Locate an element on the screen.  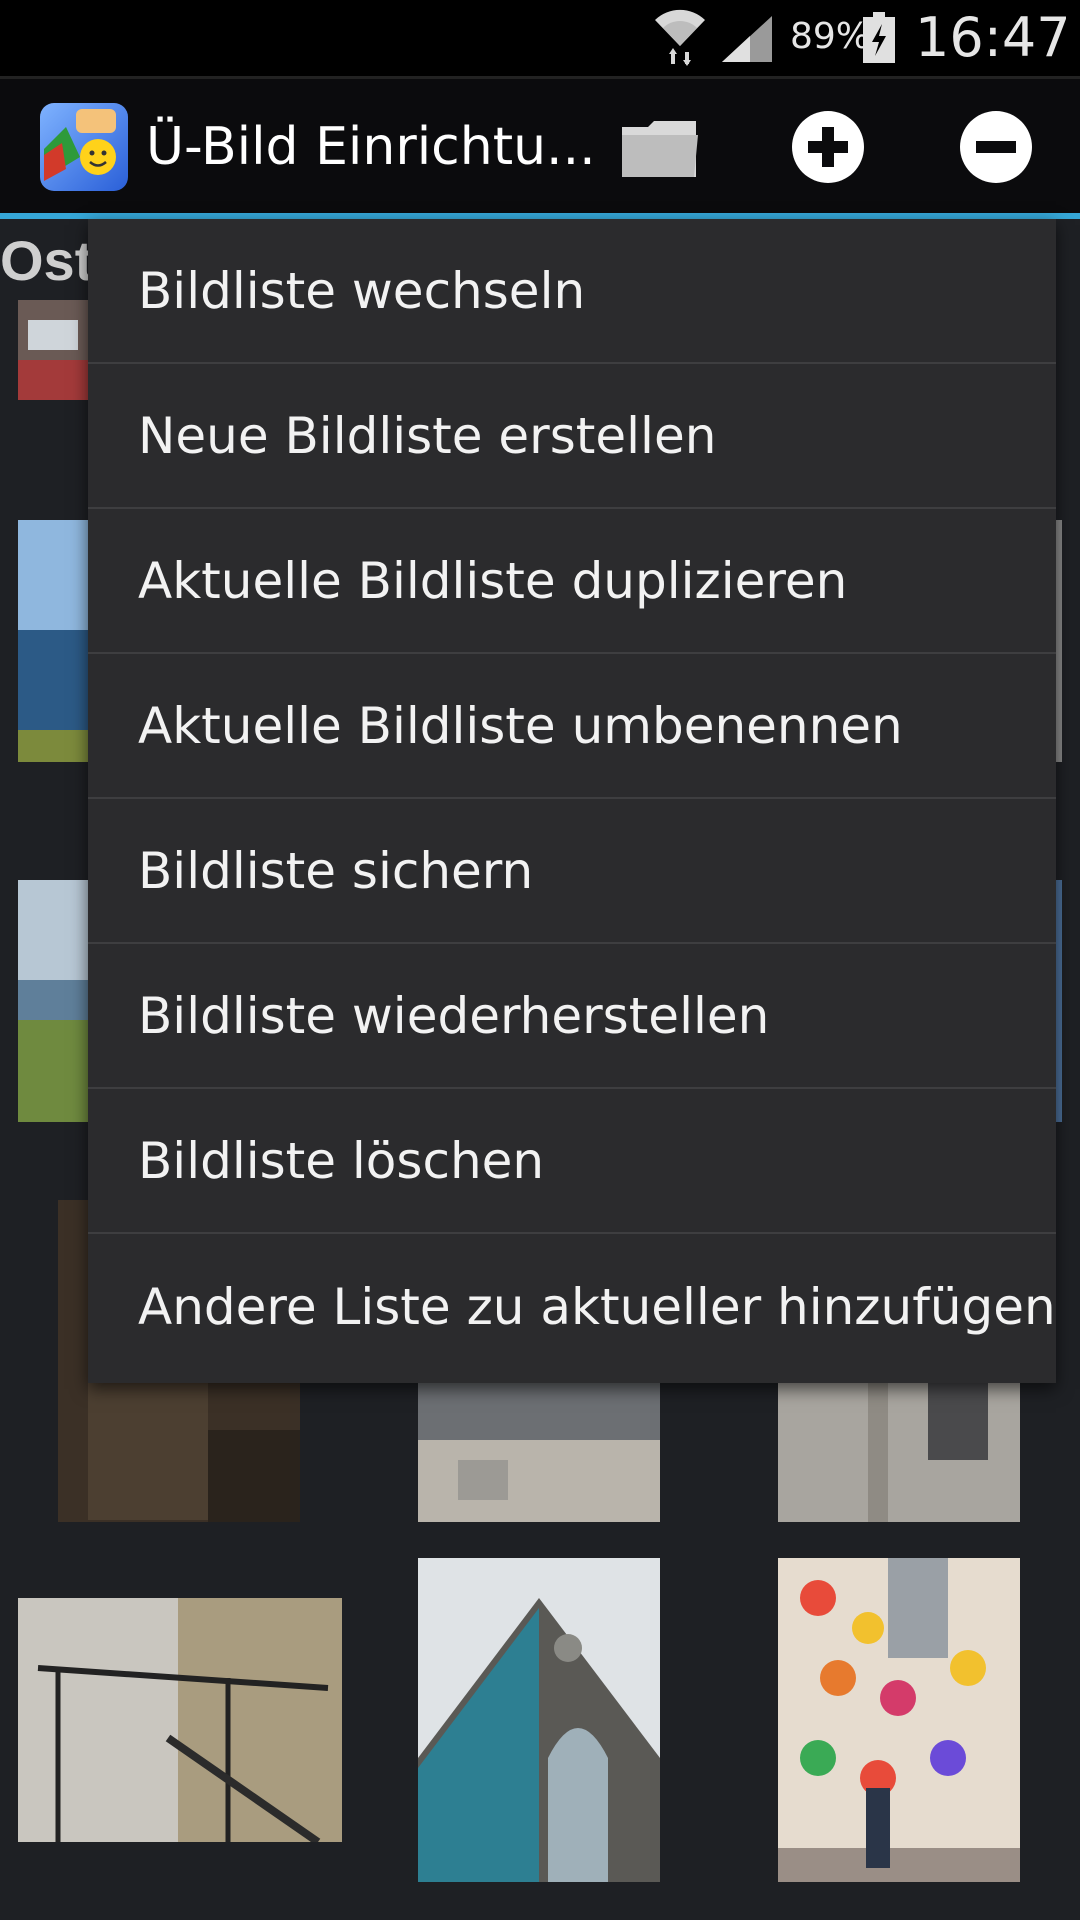
plus-circle-icon is located at coordinates (828, 147).